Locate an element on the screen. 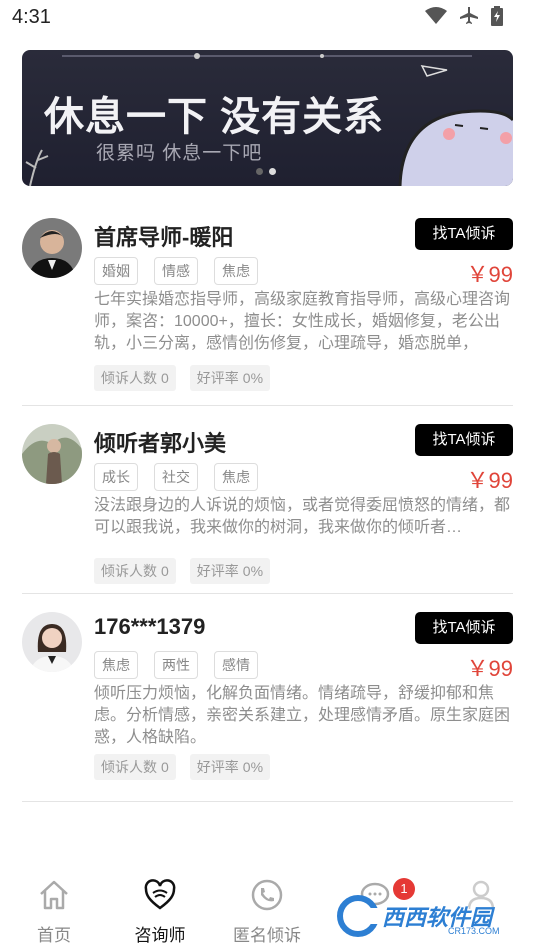 The width and height of the screenshot is (535, 951). tag: 两性 is located at coordinates (176, 665).